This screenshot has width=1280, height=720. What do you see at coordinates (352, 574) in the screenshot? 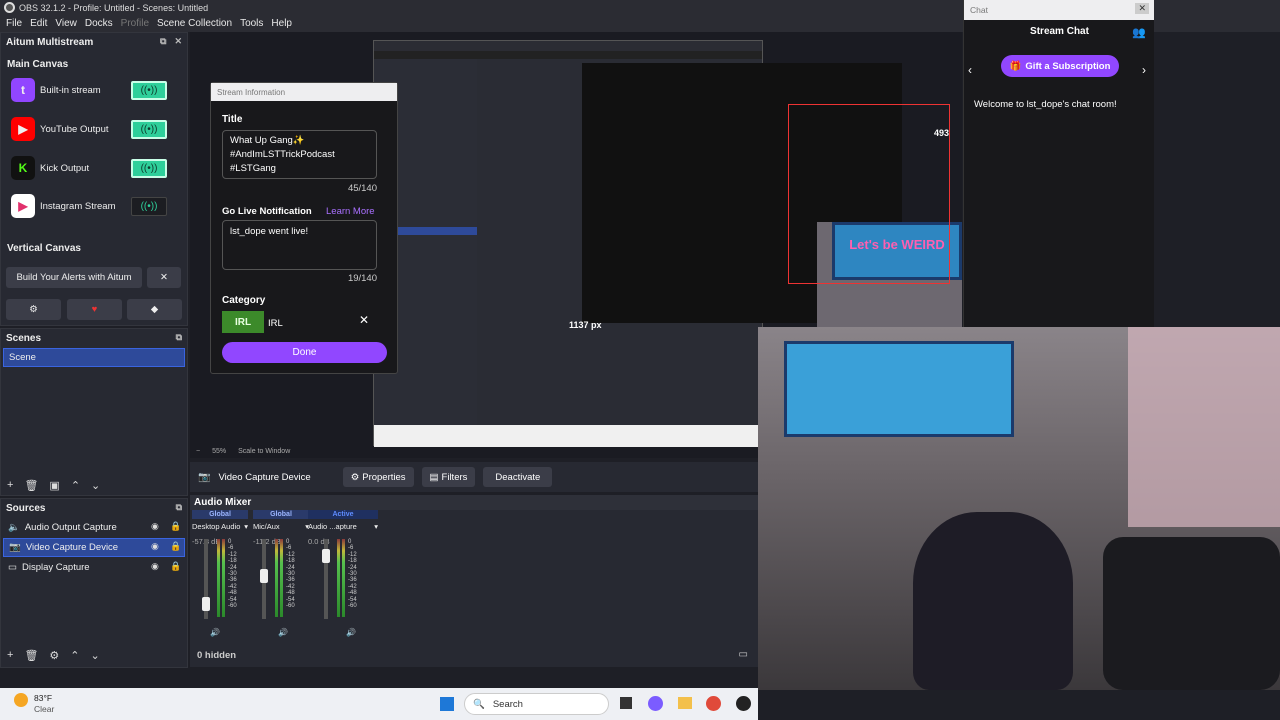
I see `db-scale: 0 -6 -12 -18 -24 -30 -36 -42 -48 -54 -60` at bounding box center [352, 574].